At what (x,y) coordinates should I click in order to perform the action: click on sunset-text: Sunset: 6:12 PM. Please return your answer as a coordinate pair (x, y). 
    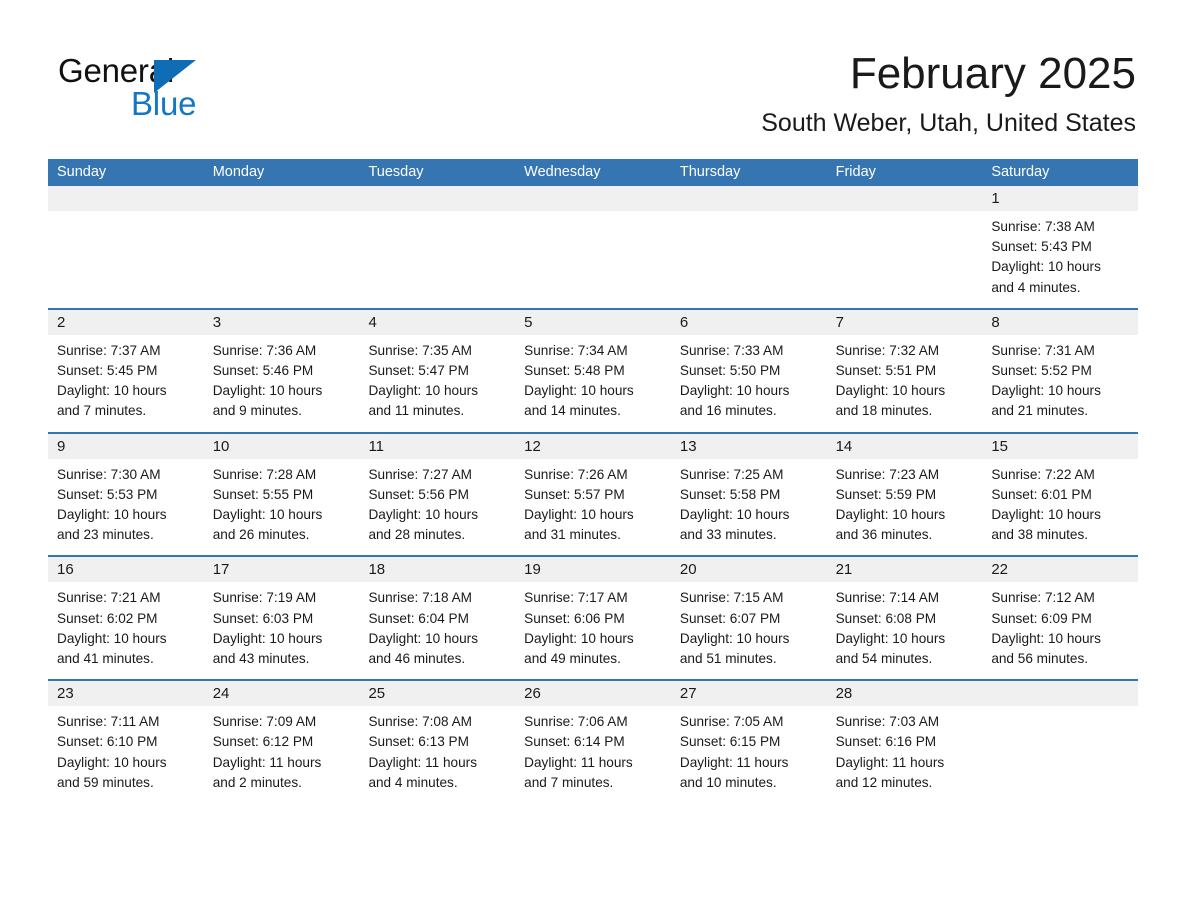
    Looking at the image, I should click on (263, 742).